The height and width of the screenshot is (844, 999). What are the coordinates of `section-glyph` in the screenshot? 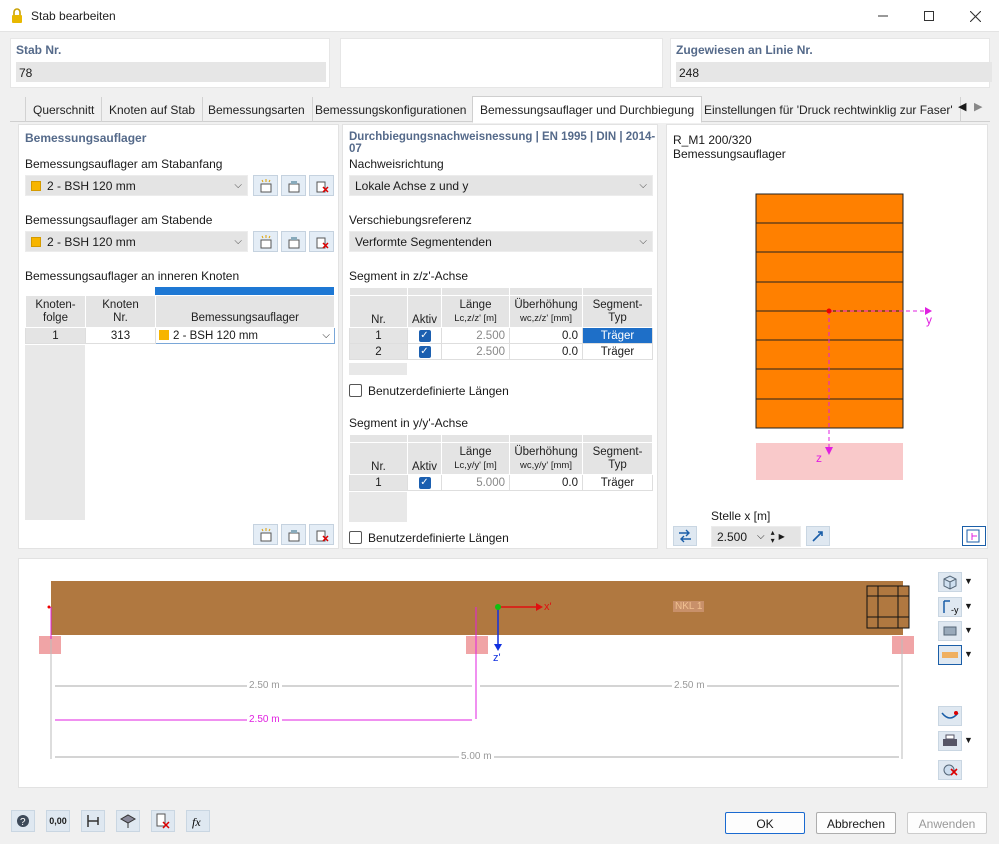 It's located at (888, 607).